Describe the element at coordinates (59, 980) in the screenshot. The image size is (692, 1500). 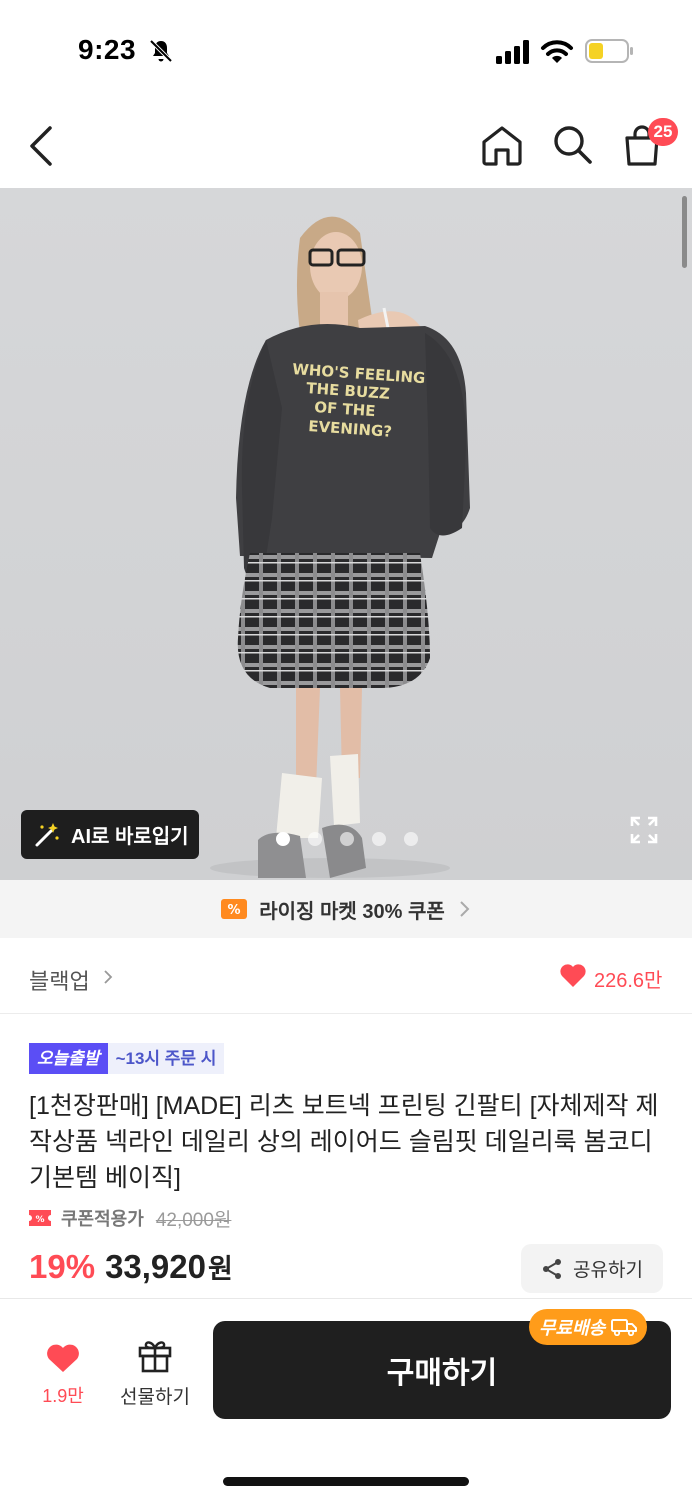
I see `brand-name-link: 블랙업` at that location.